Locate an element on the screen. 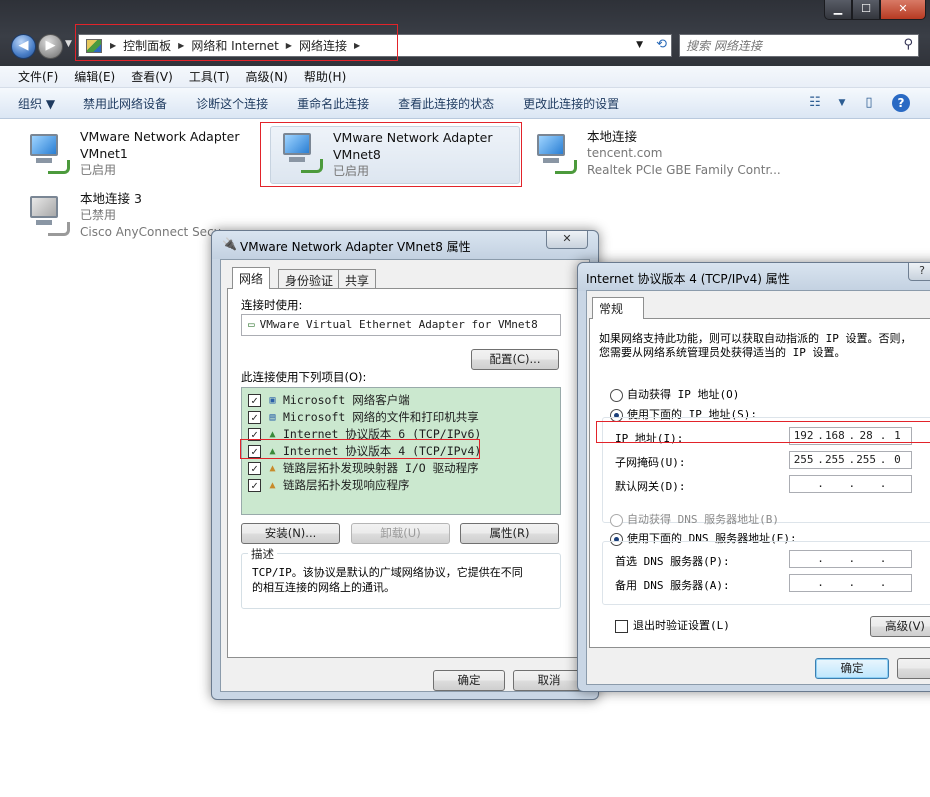 Image resolution: width=930 pixels, height=797 pixels. forward-button: ▶ is located at coordinates (50, 46).